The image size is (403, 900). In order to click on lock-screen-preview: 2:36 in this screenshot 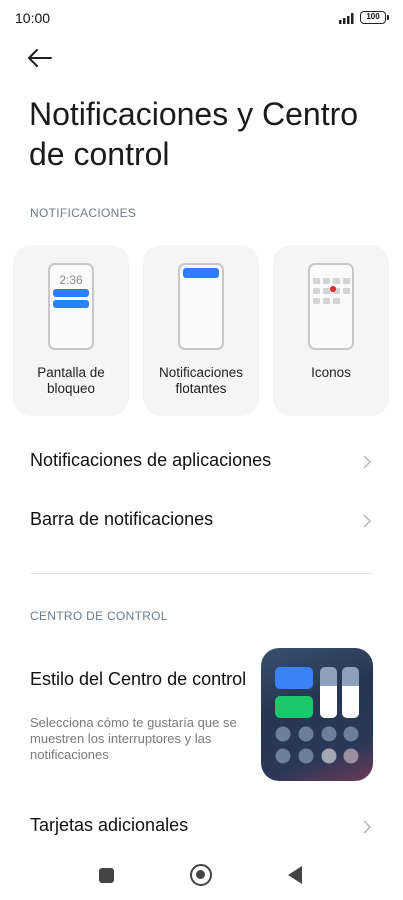, I will do `click(71, 306)`.